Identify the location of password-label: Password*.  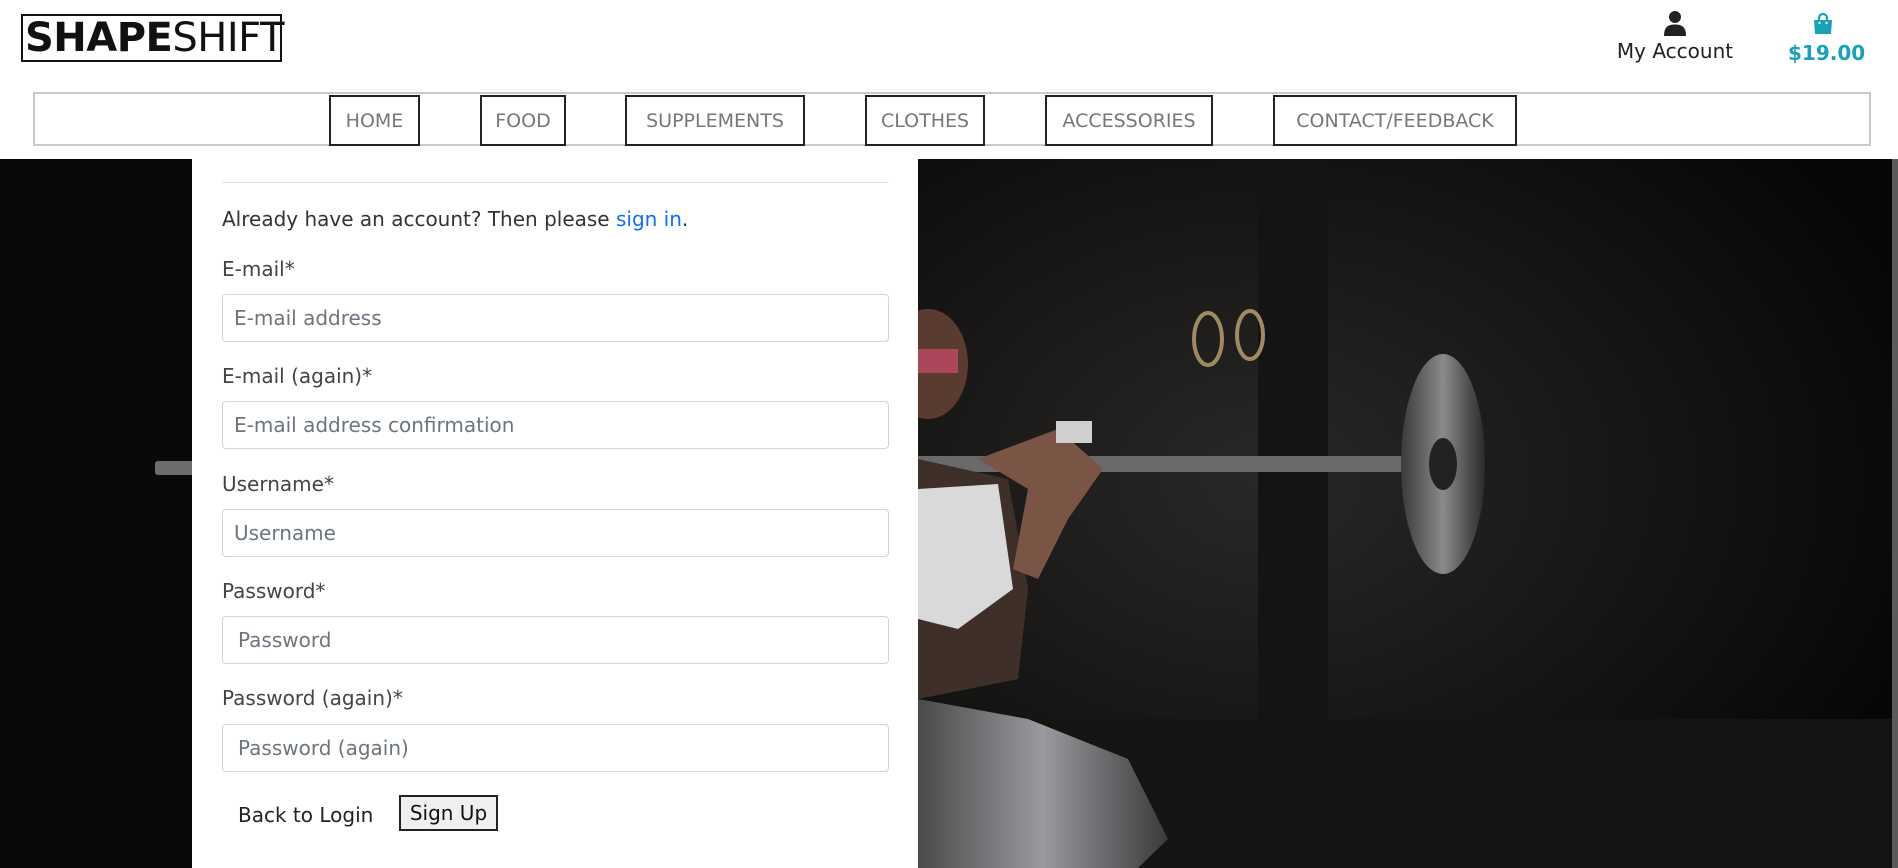
(274, 591).